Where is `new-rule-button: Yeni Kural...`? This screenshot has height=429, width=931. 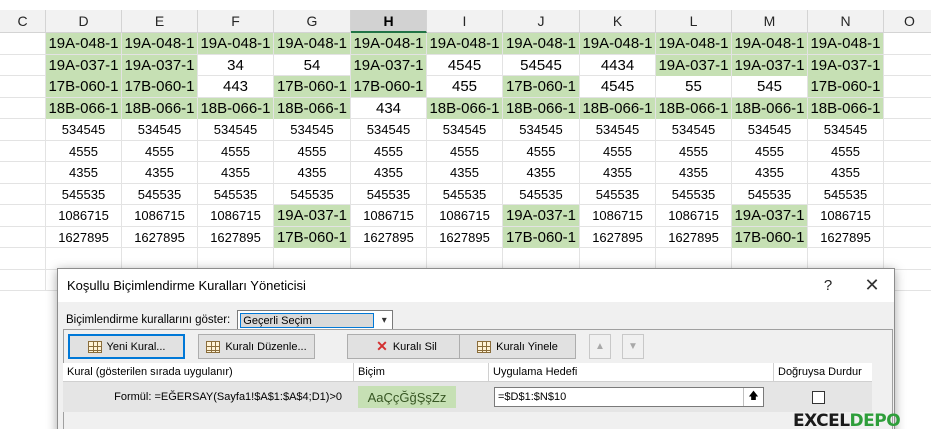 new-rule-button: Yeni Kural... is located at coordinates (126, 346).